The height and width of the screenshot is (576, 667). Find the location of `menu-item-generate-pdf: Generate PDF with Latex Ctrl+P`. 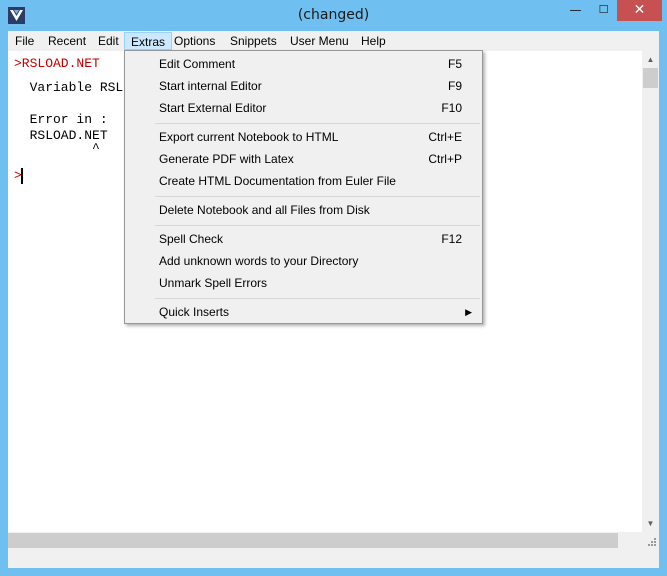

menu-item-generate-pdf: Generate PDF with Latex Ctrl+P is located at coordinates (303, 159).